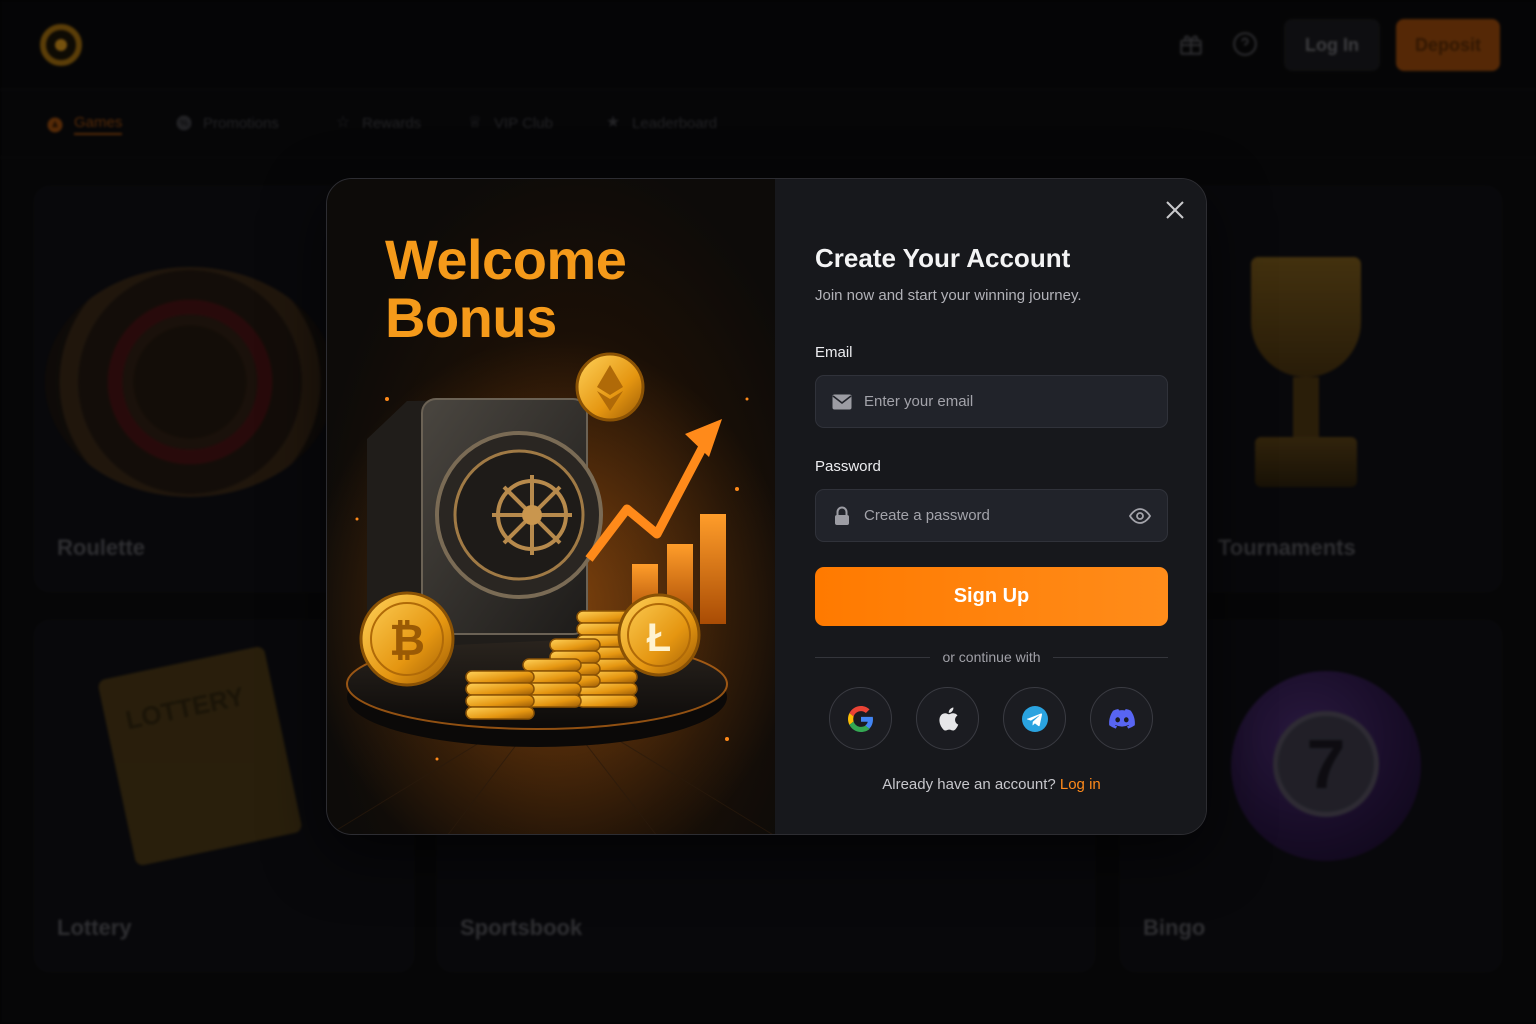 The height and width of the screenshot is (1024, 1536). I want to click on divider-text: or continue with, so click(991, 657).